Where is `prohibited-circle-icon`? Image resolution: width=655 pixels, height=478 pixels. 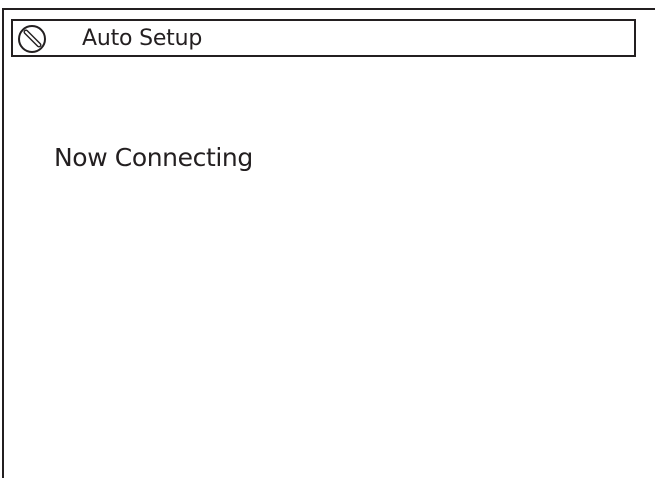
prohibited-circle-icon is located at coordinates (32, 39).